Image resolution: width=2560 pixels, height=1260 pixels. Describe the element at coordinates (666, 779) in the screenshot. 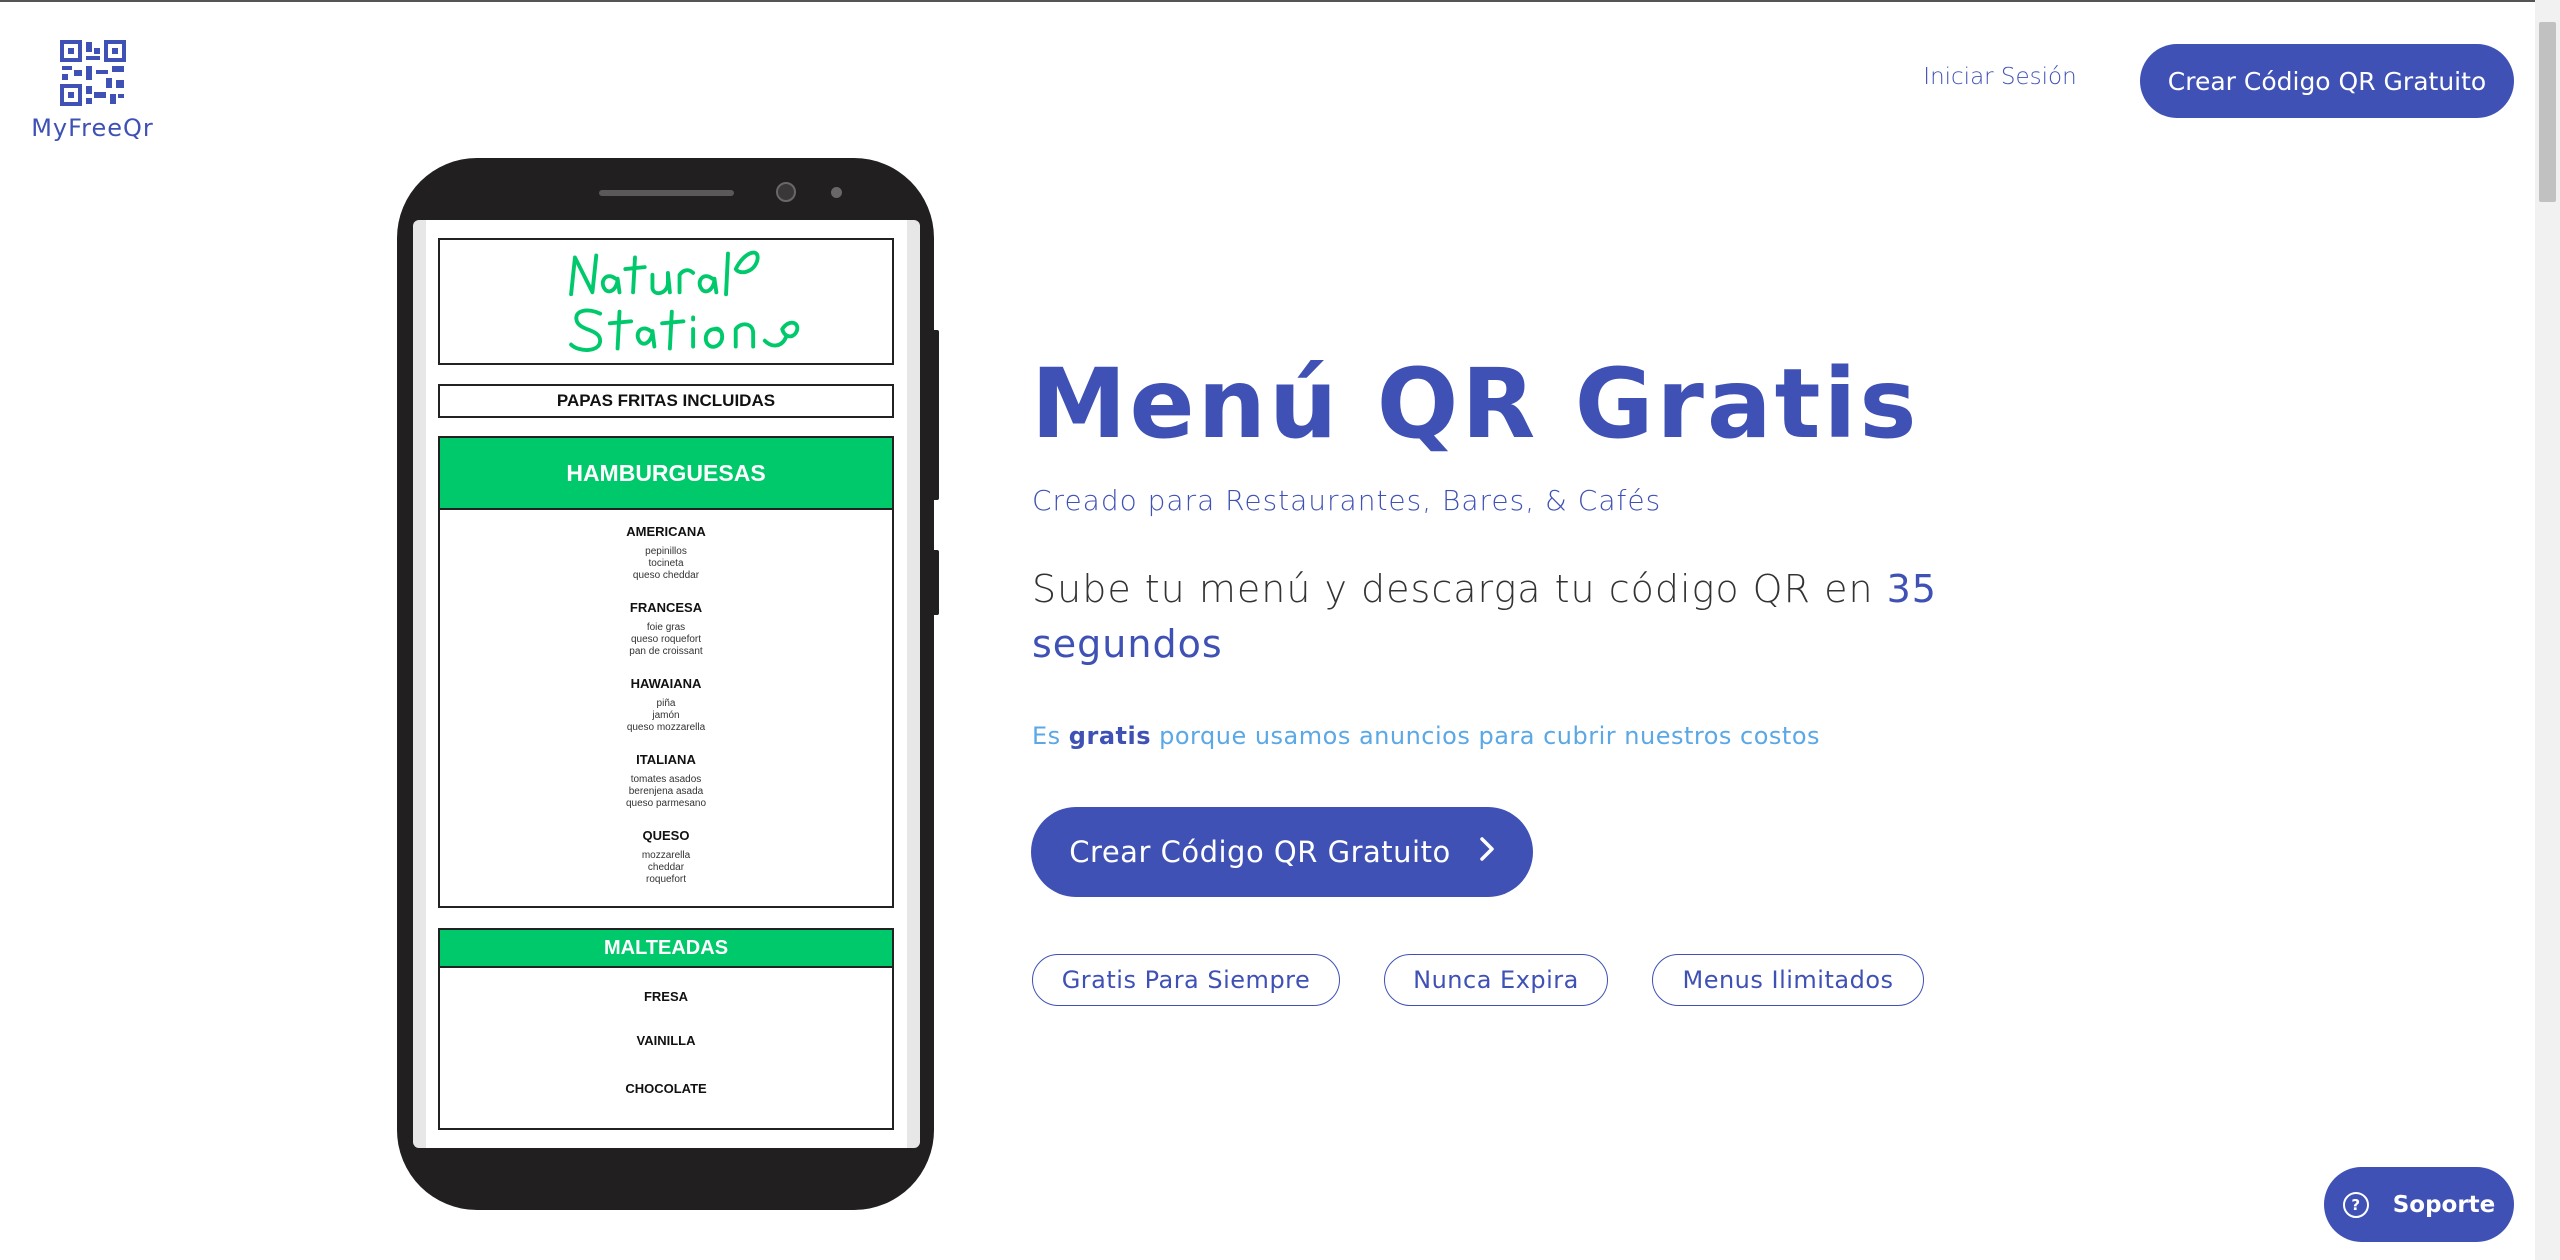

I see `menu-item-detail: tomates asados` at that location.